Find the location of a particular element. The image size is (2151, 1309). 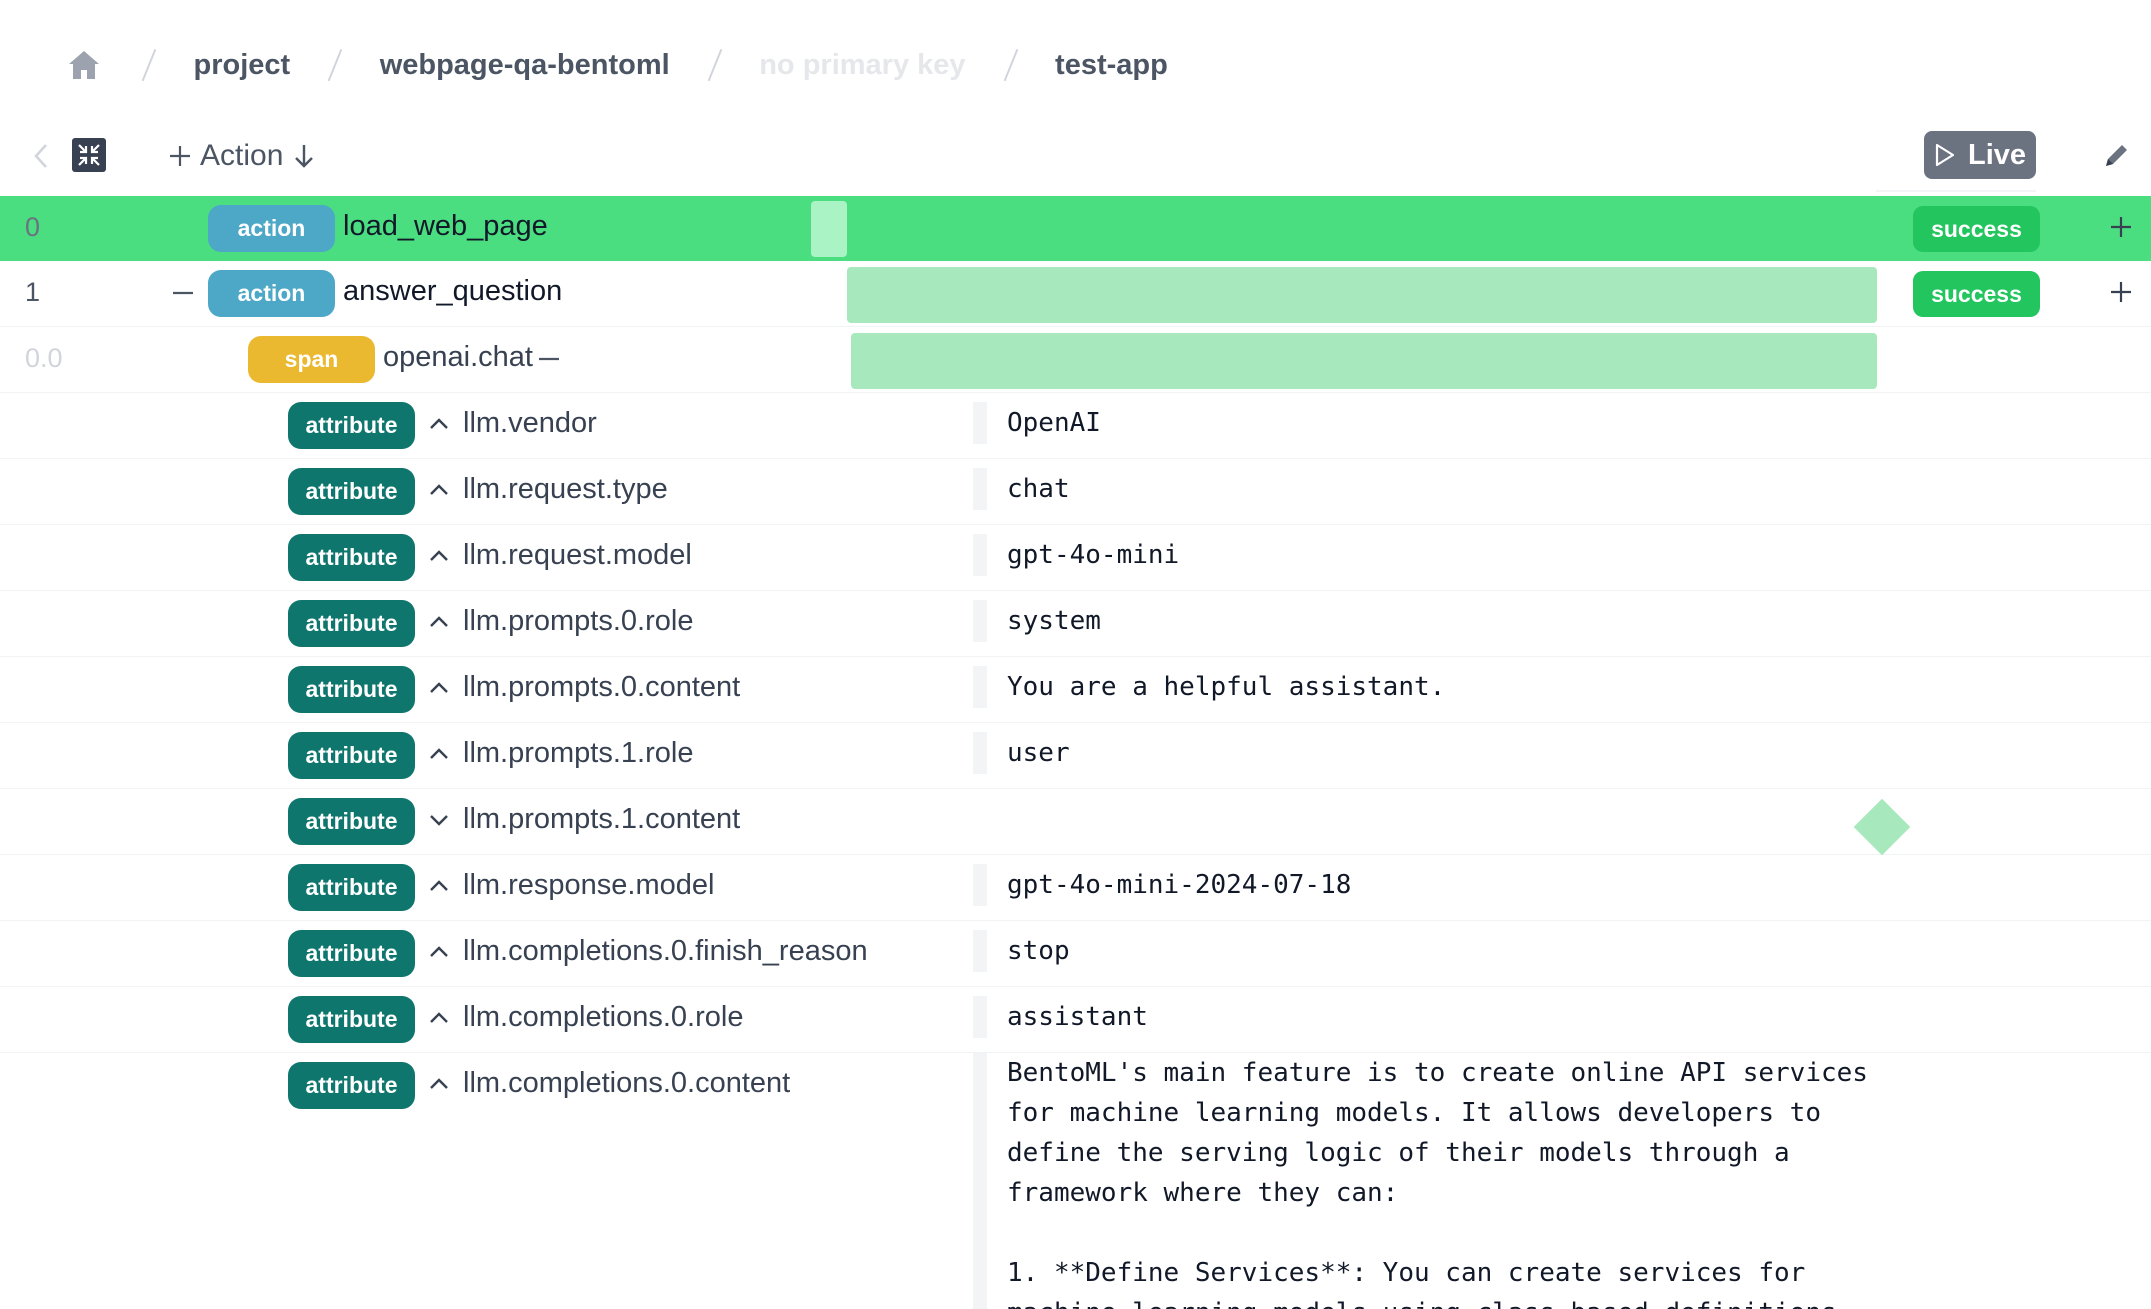

toolbar: Action Live is located at coordinates (1075, 160).